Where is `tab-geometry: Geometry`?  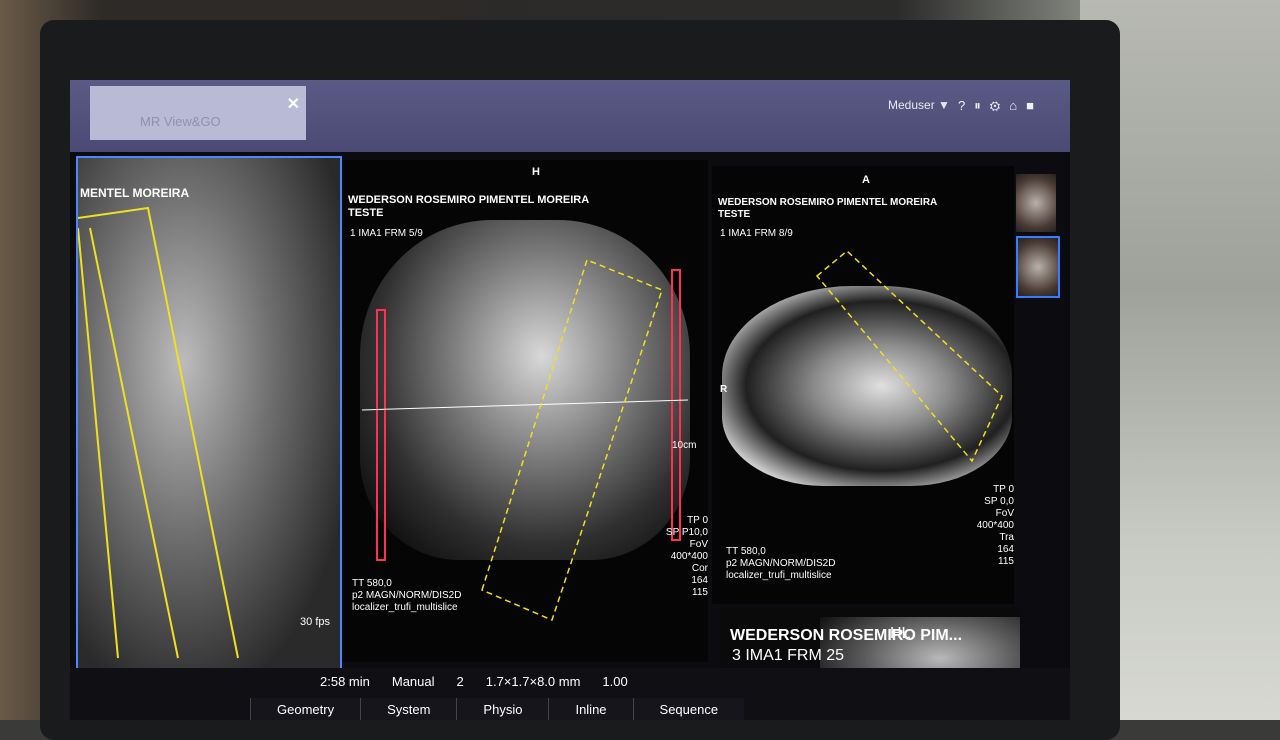
tab-geometry: Geometry is located at coordinates (305, 709).